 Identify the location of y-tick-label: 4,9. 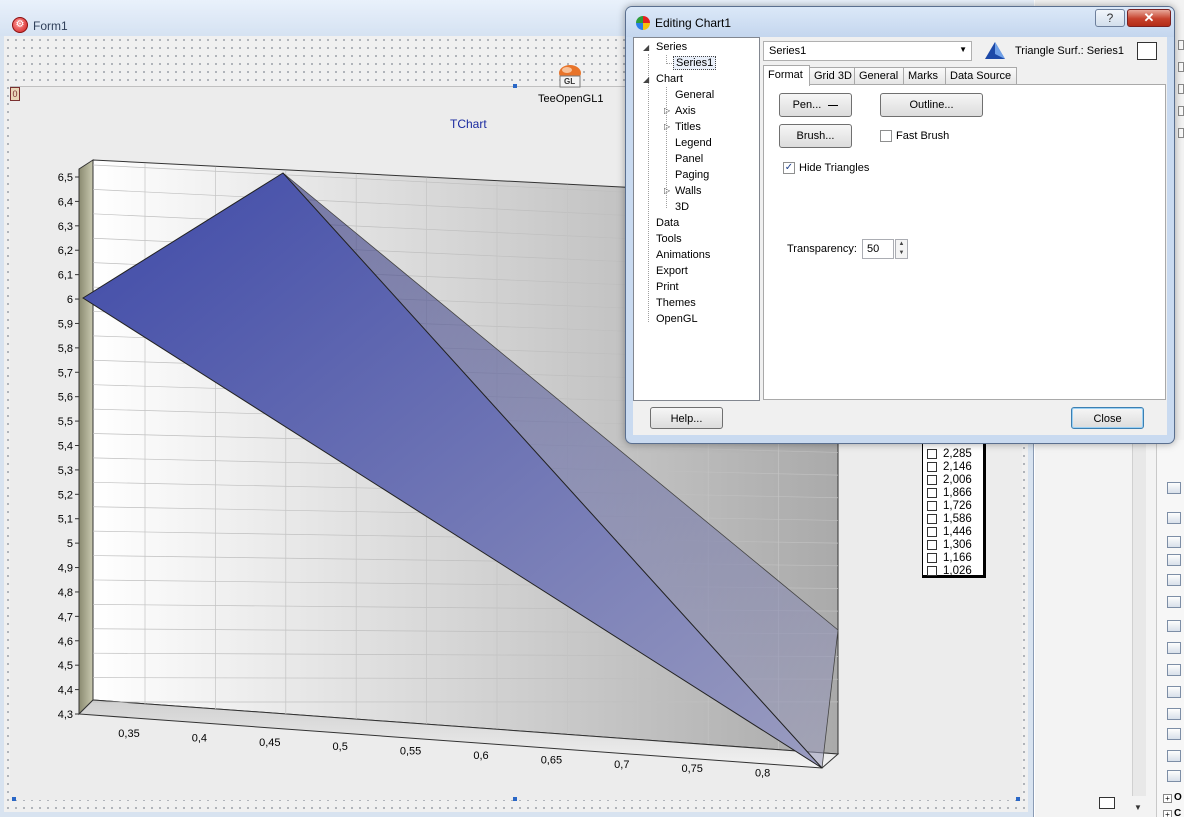
(65, 569).